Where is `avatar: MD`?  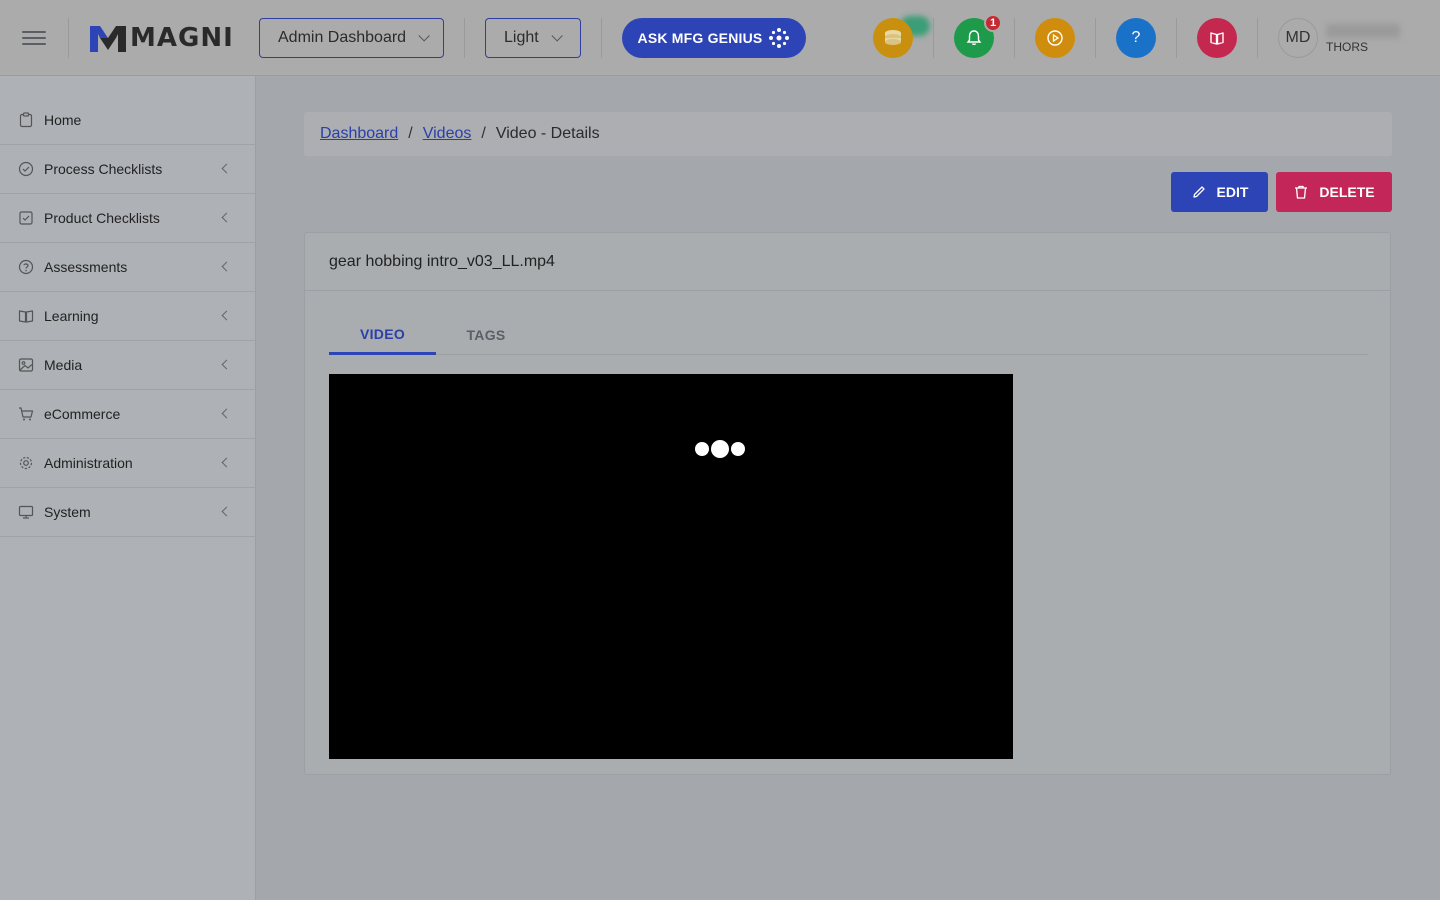
avatar: MD is located at coordinates (1298, 38).